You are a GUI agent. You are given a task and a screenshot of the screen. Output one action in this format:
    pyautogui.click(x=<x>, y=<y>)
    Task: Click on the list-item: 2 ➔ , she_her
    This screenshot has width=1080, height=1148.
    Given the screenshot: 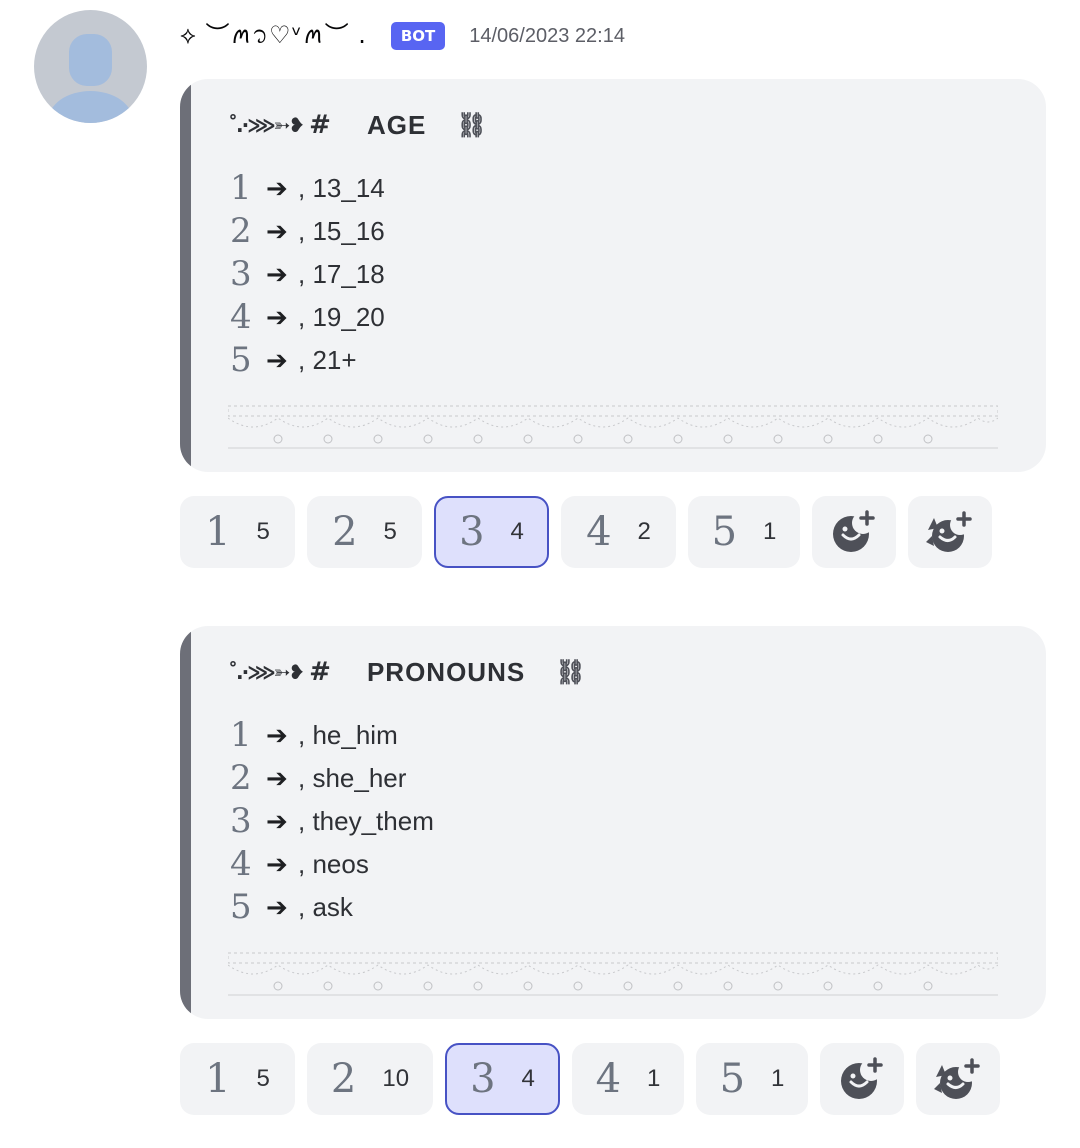 What is the action you would take?
    pyautogui.click(x=332, y=778)
    